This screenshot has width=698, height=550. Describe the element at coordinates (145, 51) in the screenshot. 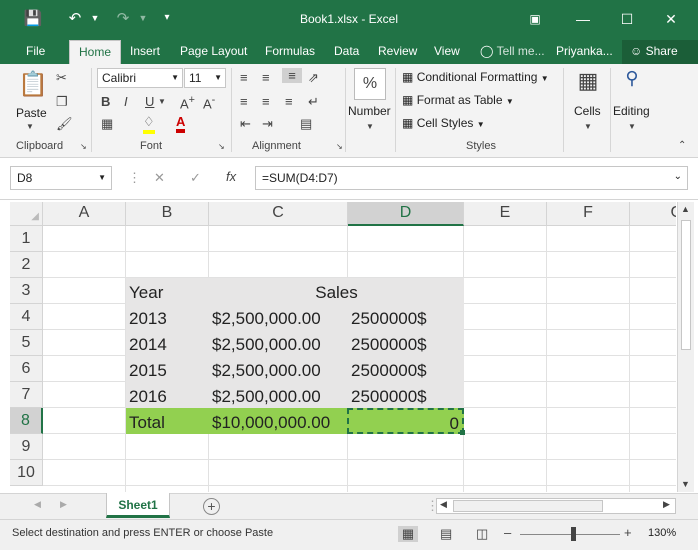

I see `tab-insert: Insert` at that location.